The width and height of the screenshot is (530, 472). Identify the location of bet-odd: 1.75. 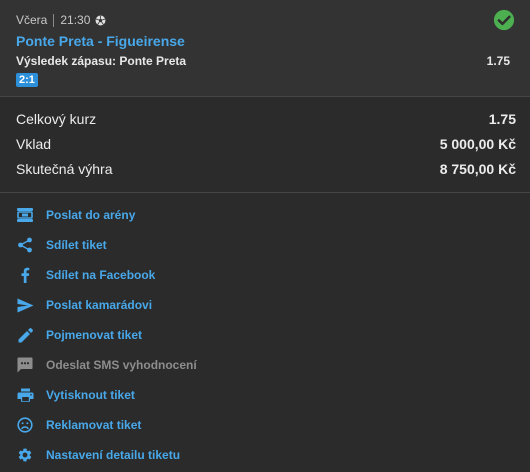
(498, 61).